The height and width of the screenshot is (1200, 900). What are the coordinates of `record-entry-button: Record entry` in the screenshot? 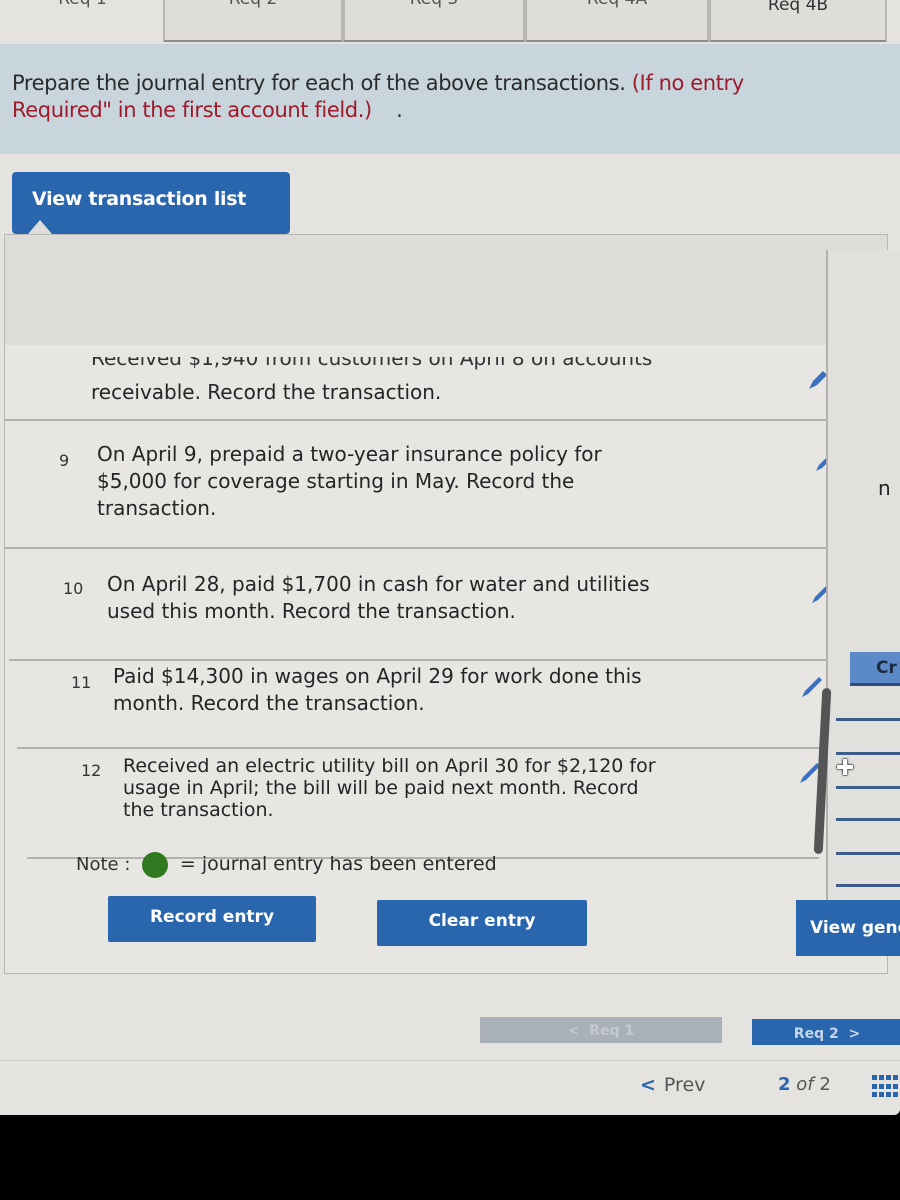 It's located at (212, 919).